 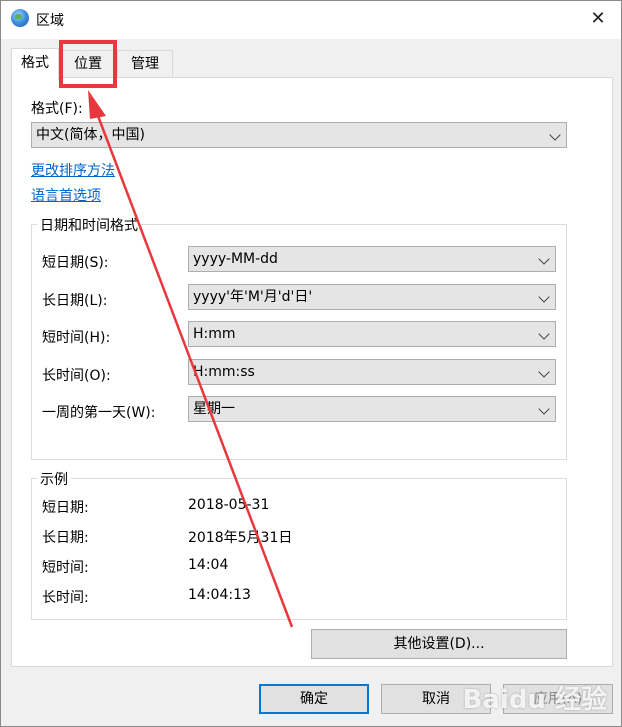 What do you see at coordinates (224, 372) in the screenshot?
I see `long-time-value: H:mm:ss` at bounding box center [224, 372].